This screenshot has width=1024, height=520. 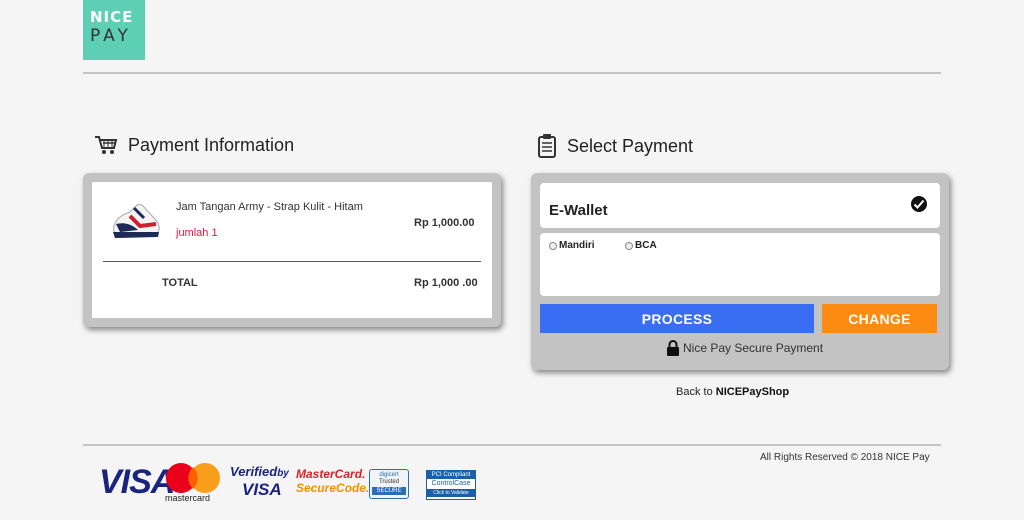 I want to click on payment-info-heading: Payment Information, so click(x=194, y=145).